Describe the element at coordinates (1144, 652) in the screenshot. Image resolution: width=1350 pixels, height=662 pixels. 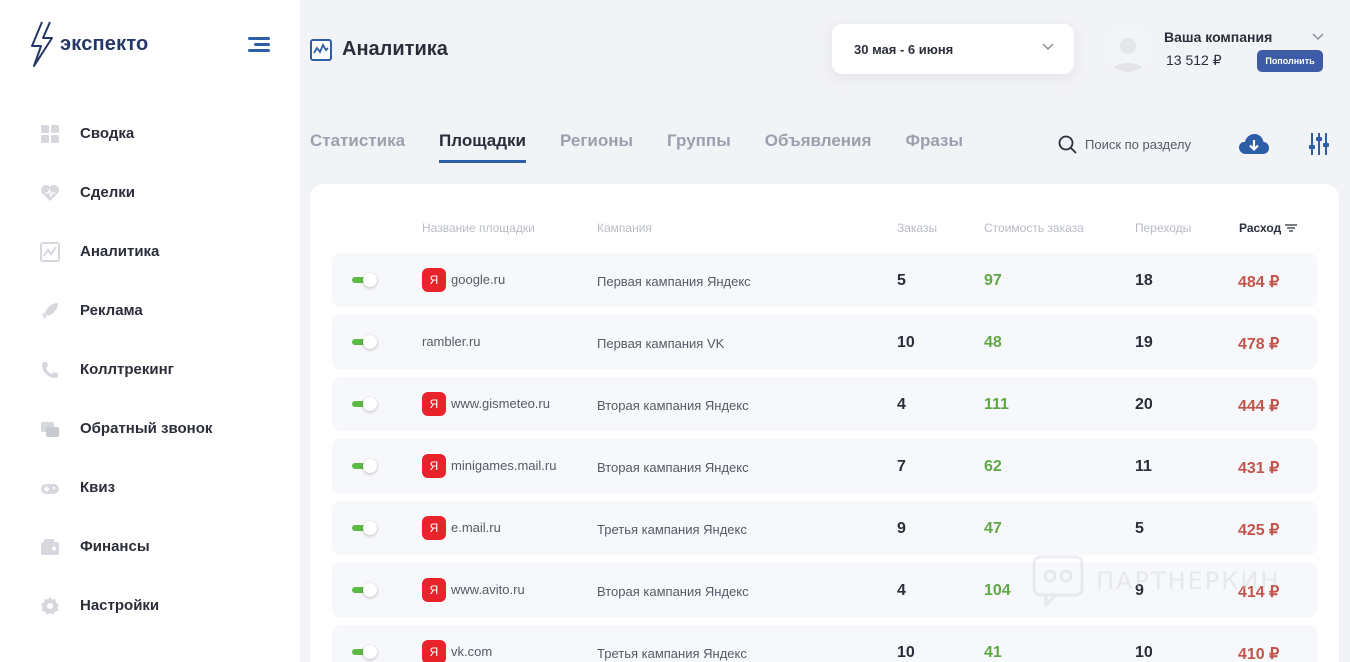
I see `clicks-value: 10` at that location.